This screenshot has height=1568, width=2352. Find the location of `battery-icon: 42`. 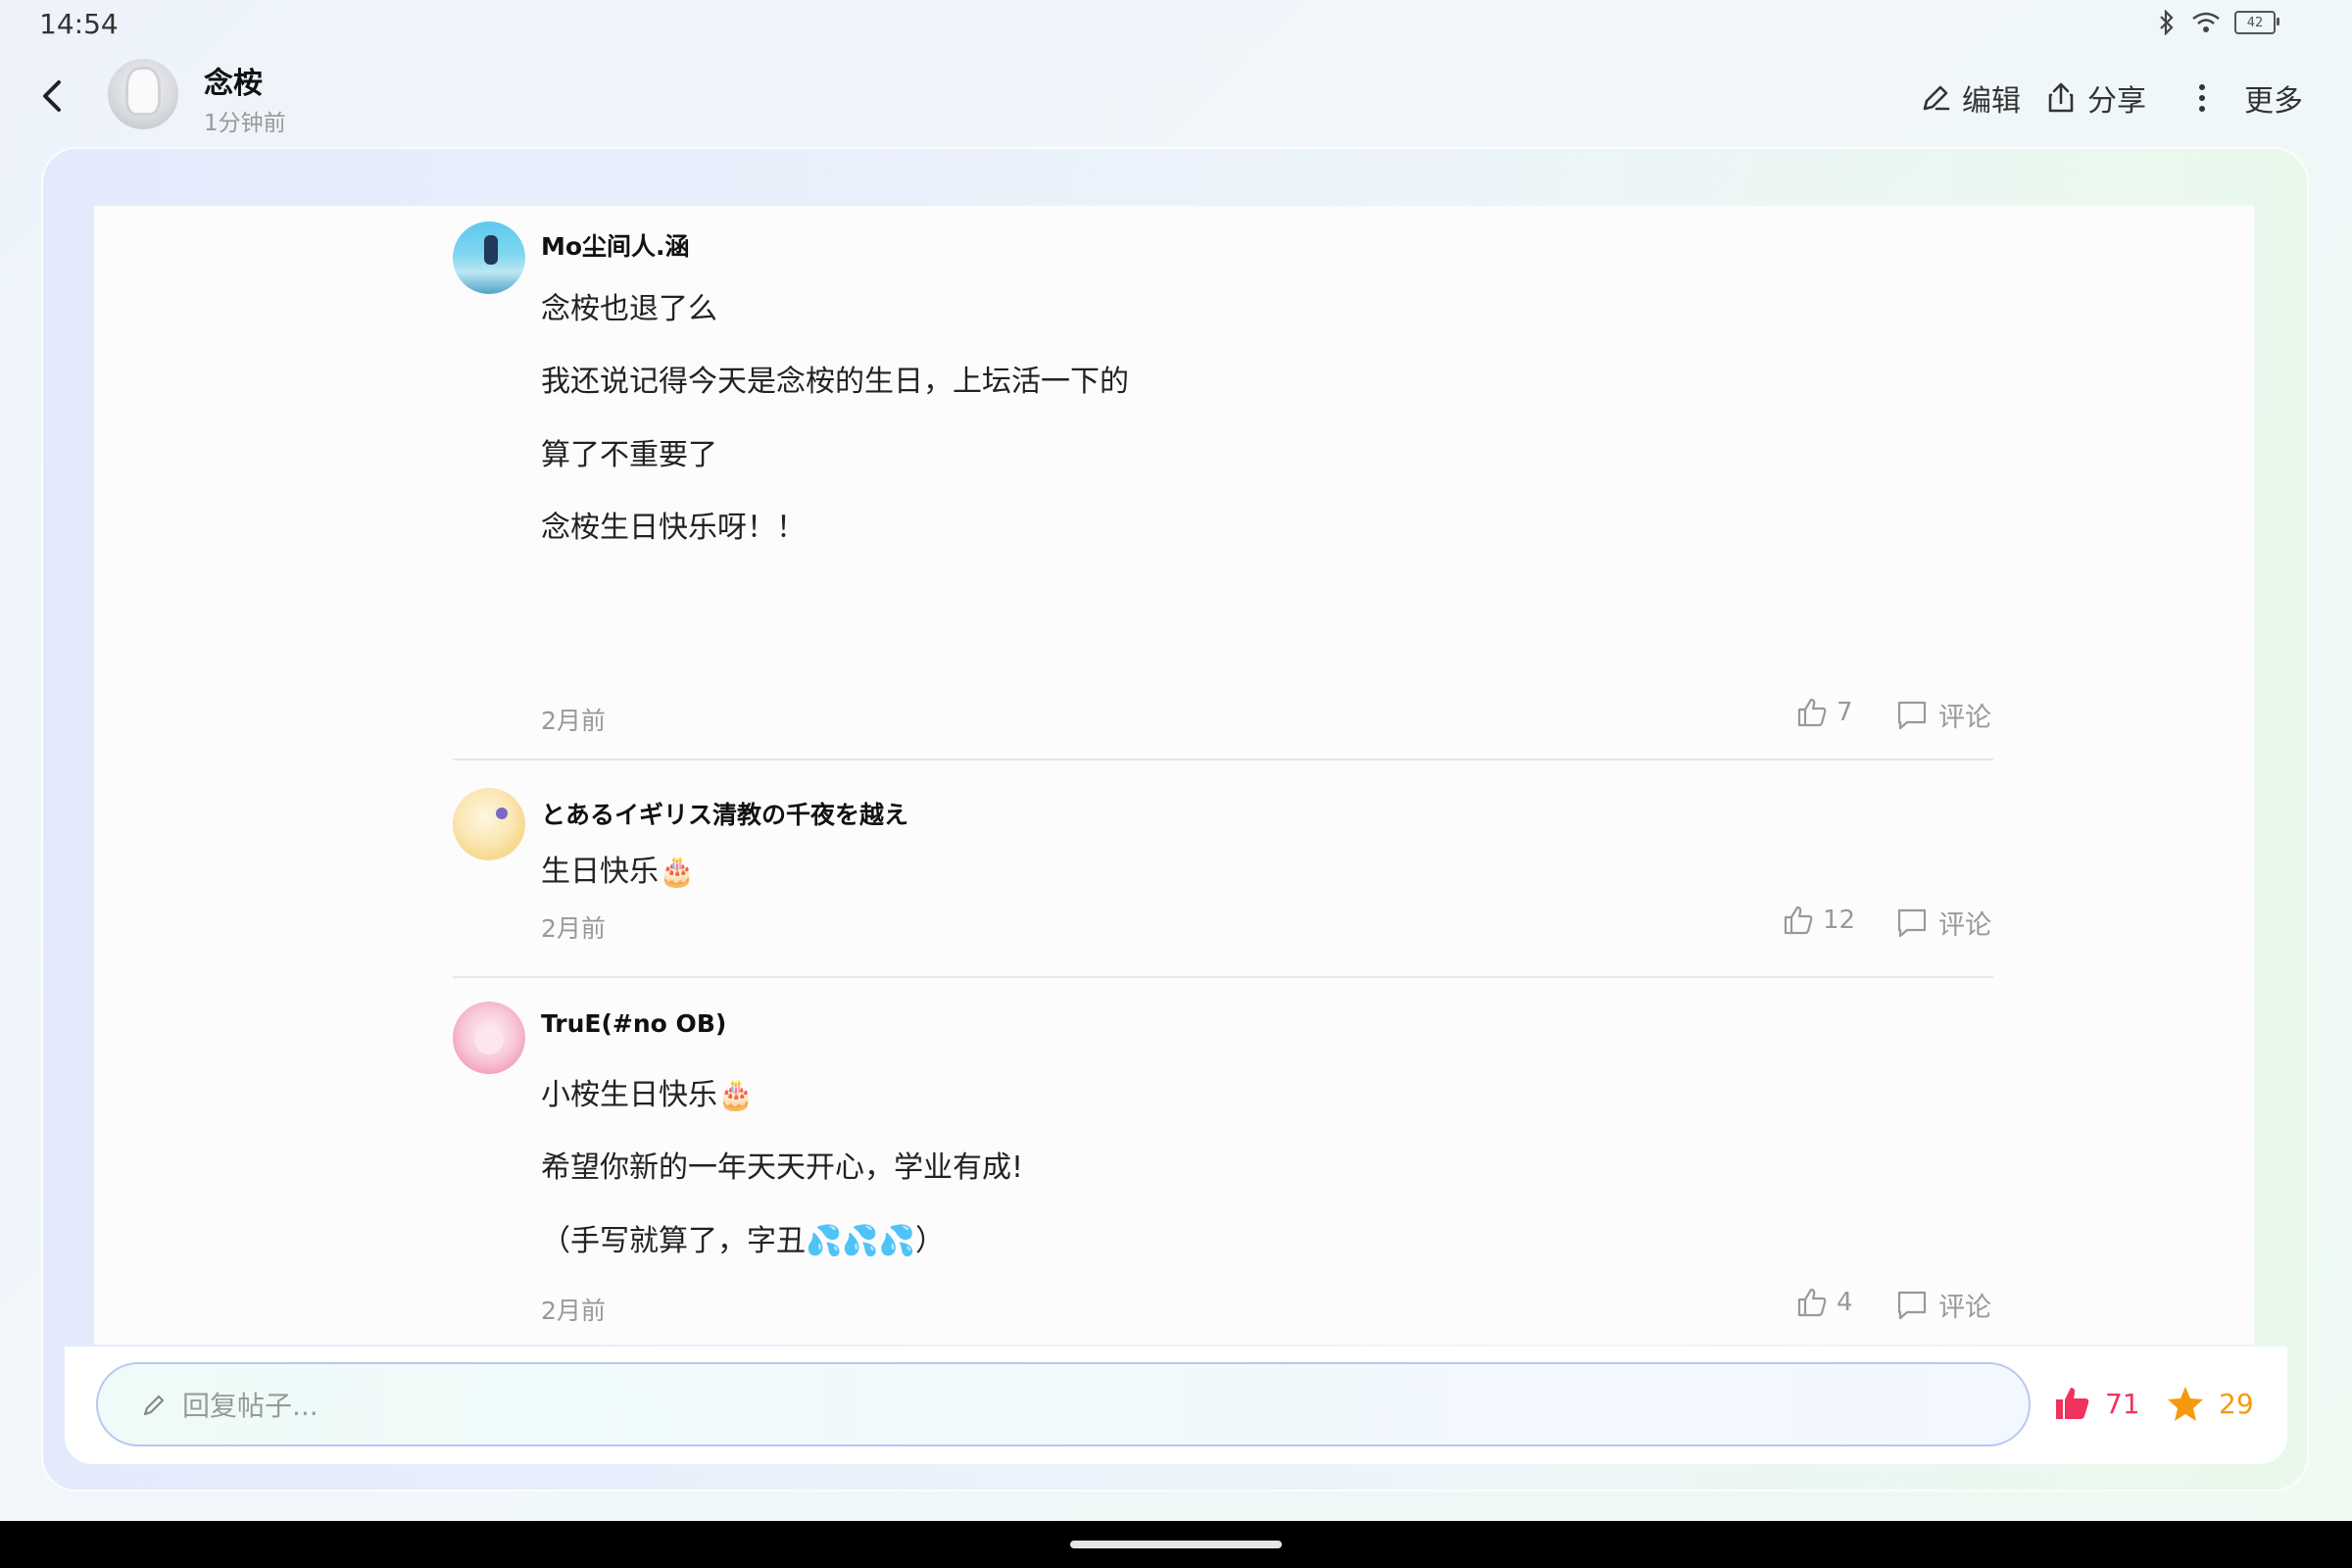

battery-icon: 42 is located at coordinates (2256, 22).